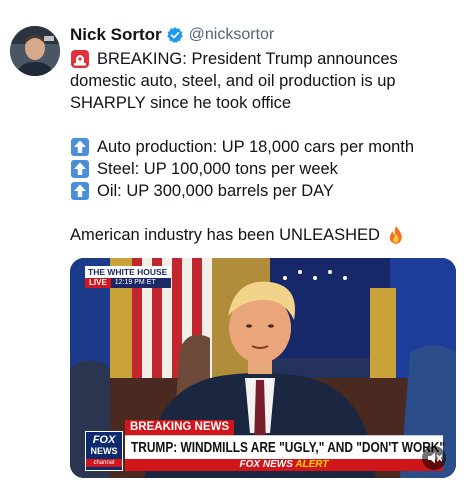 The image size is (466, 500). What do you see at coordinates (181, 103) in the screenshot?
I see `text-line-3: SHARPLY since he took office` at bounding box center [181, 103].